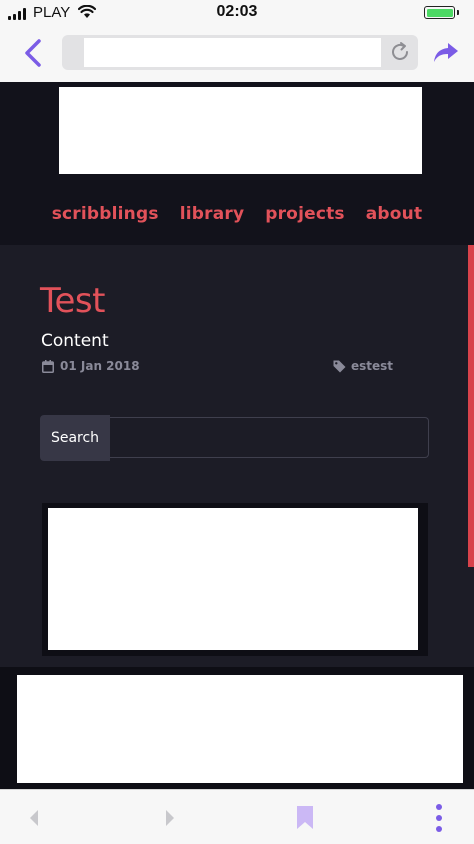 The width and height of the screenshot is (474, 844). What do you see at coordinates (232, 52) in the screenshot?
I see `url-input` at bounding box center [232, 52].